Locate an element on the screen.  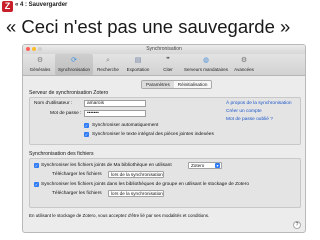
cite-icon: ❞ is located at coordinates (168, 60).